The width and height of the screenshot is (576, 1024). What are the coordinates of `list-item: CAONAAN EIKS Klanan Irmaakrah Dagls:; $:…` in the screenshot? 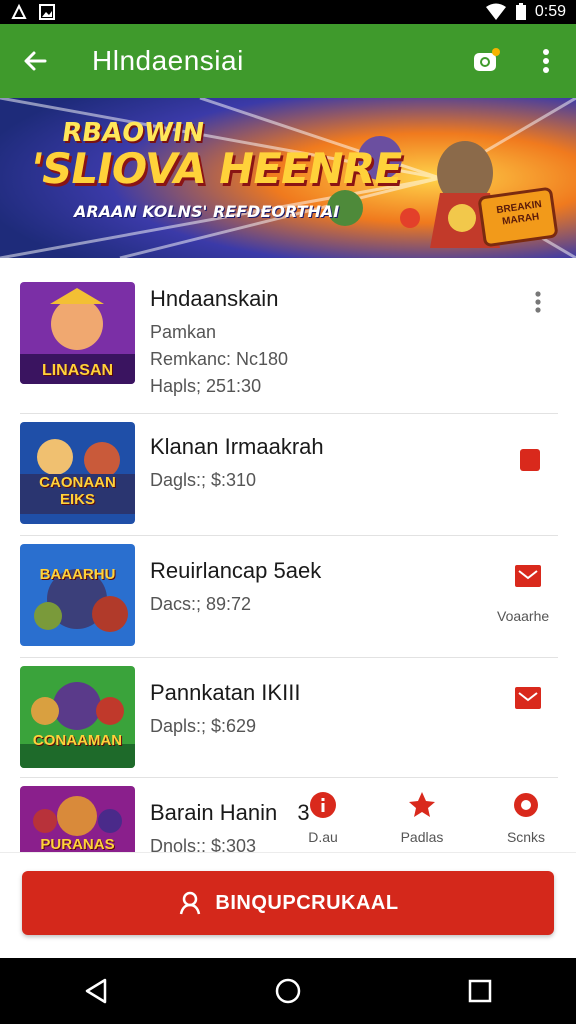 It's located at (288, 475).